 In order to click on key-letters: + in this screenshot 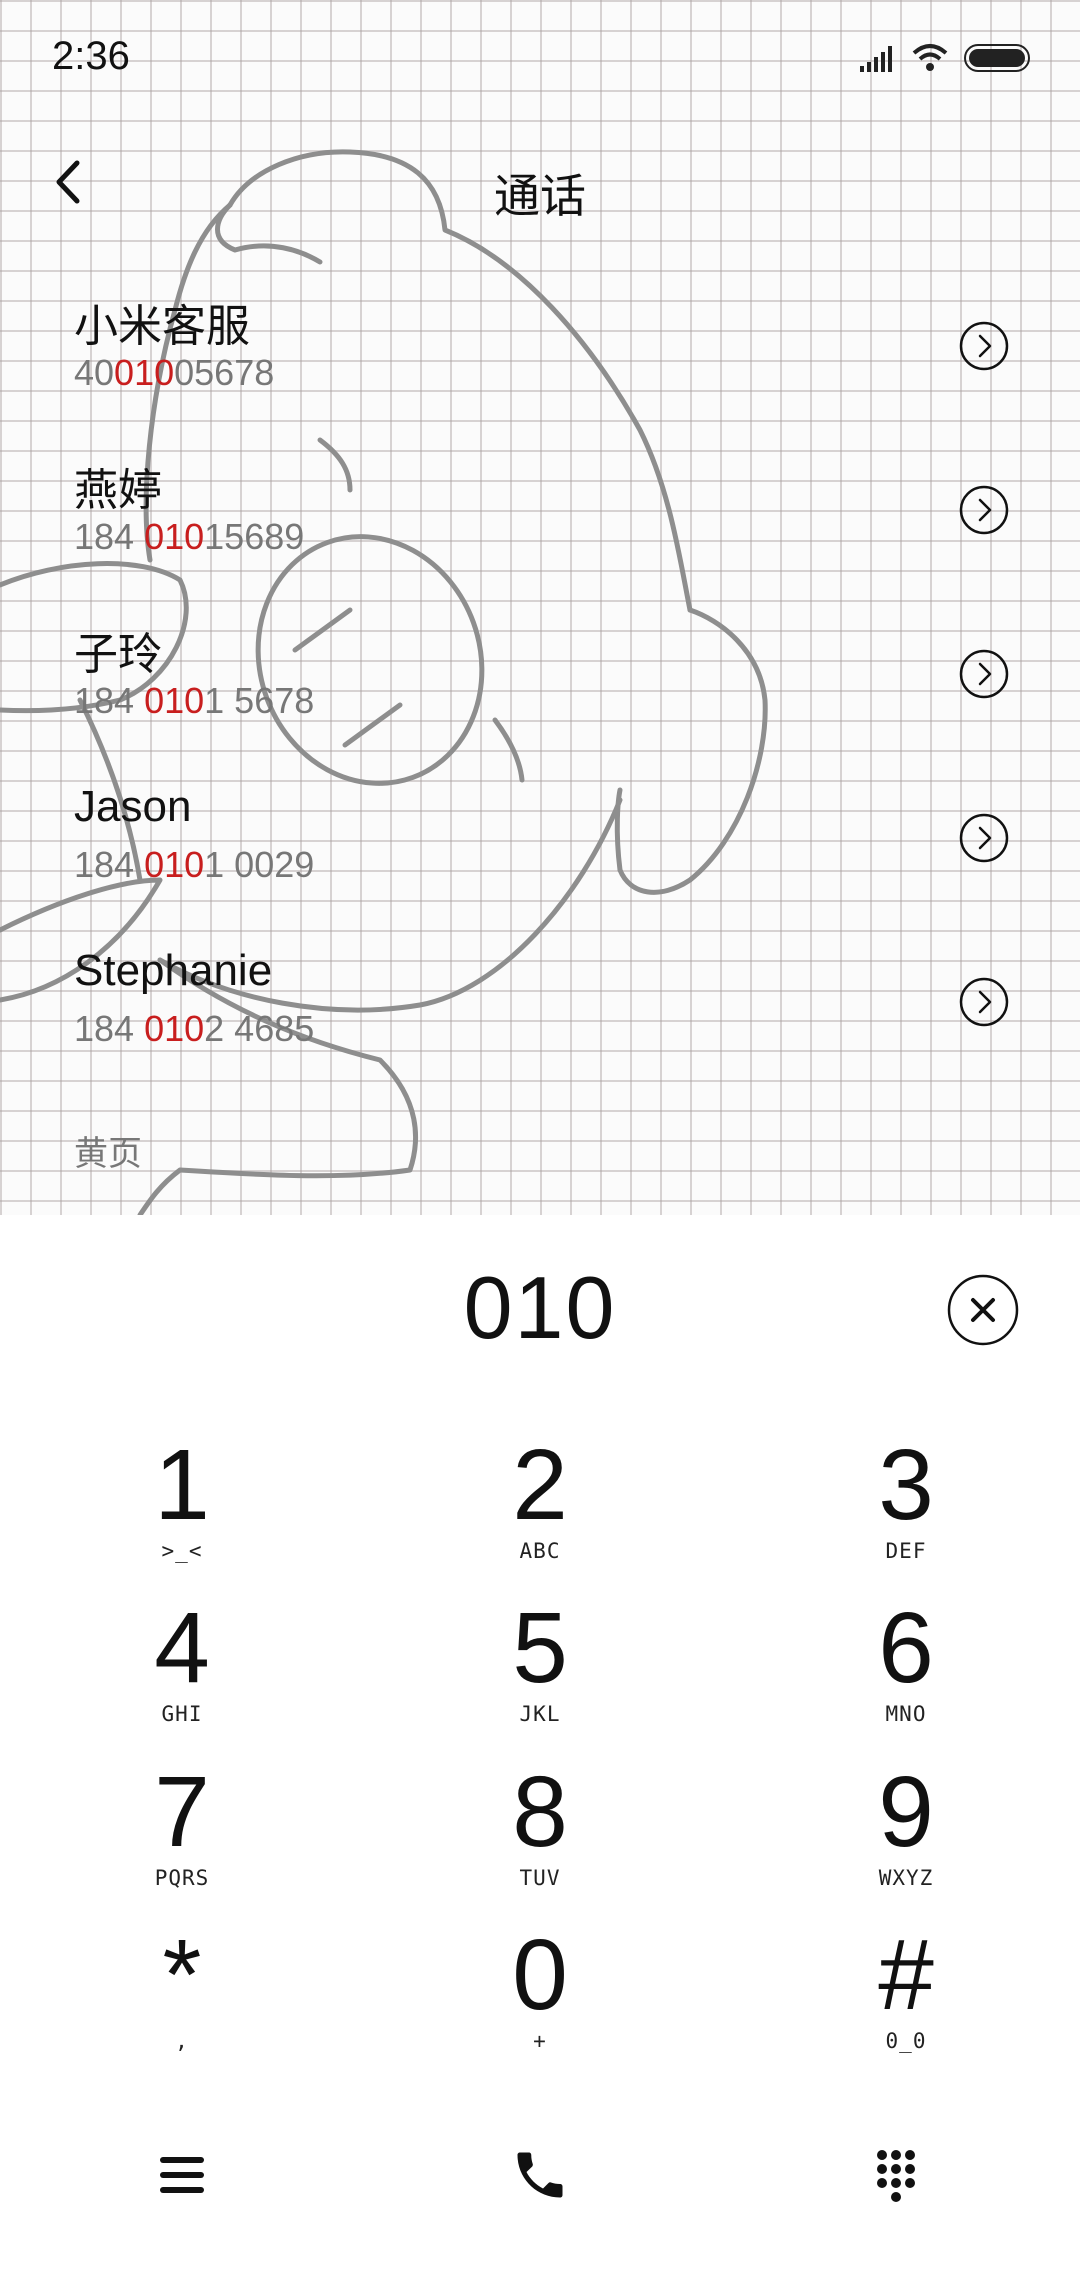, I will do `click(540, 2041)`.